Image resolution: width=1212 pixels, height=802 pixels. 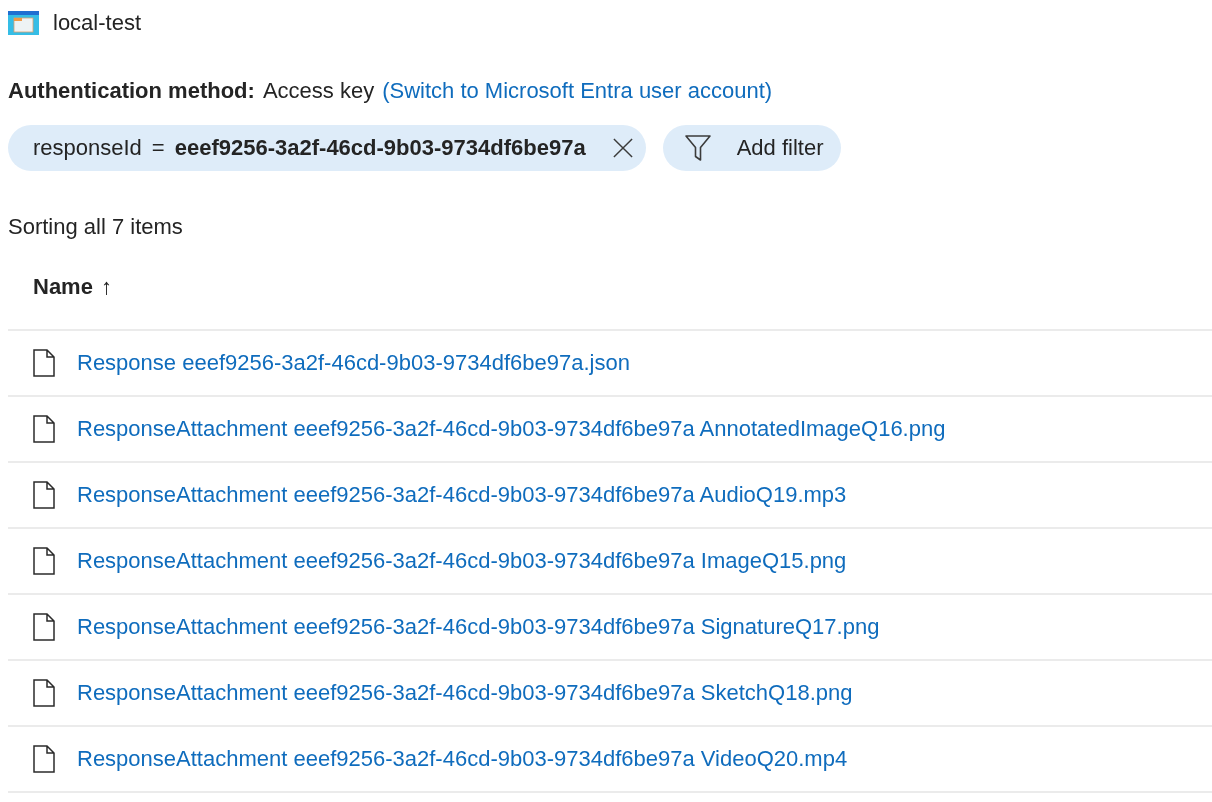 I want to click on file-link: ResponseAttachment eeef9256-3a2f-46cd-9b03-9734df6be97a AudioQ19.mp3, so click(x=462, y=495).